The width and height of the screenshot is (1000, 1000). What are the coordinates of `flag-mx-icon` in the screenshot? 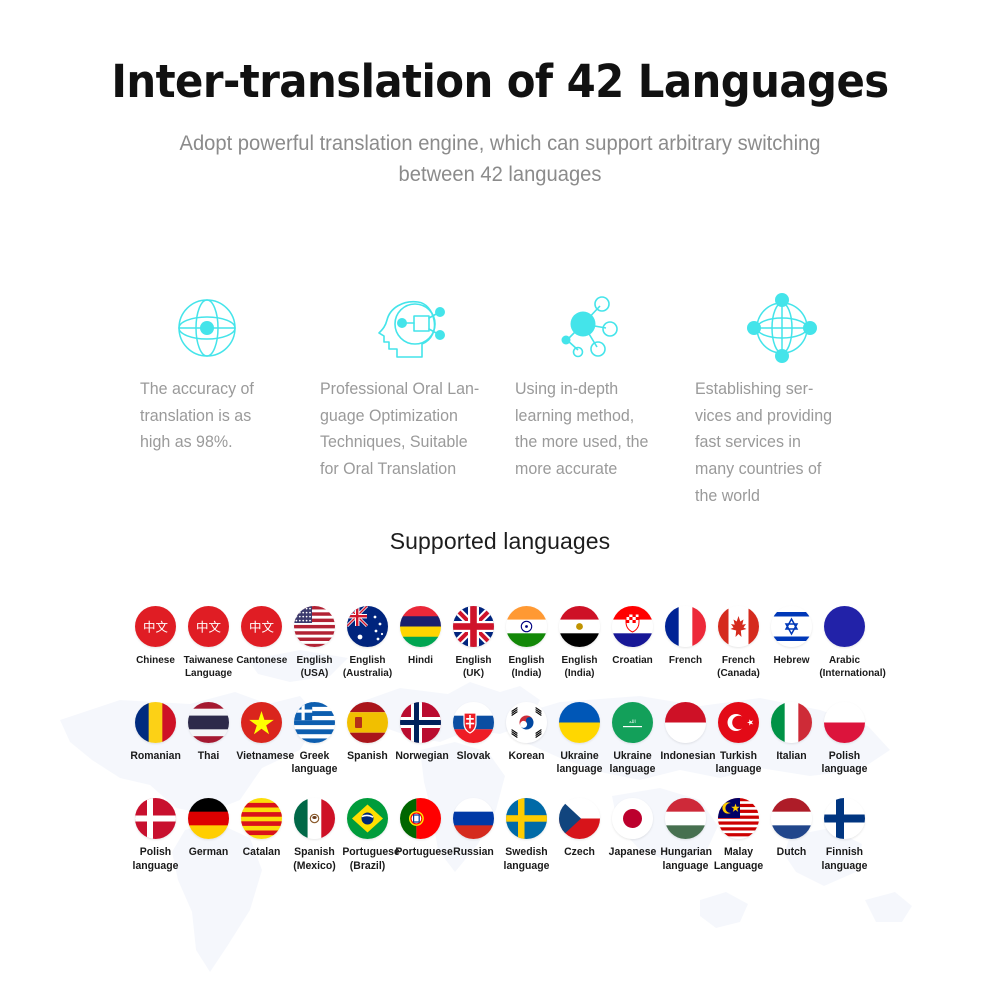 It's located at (314, 819).